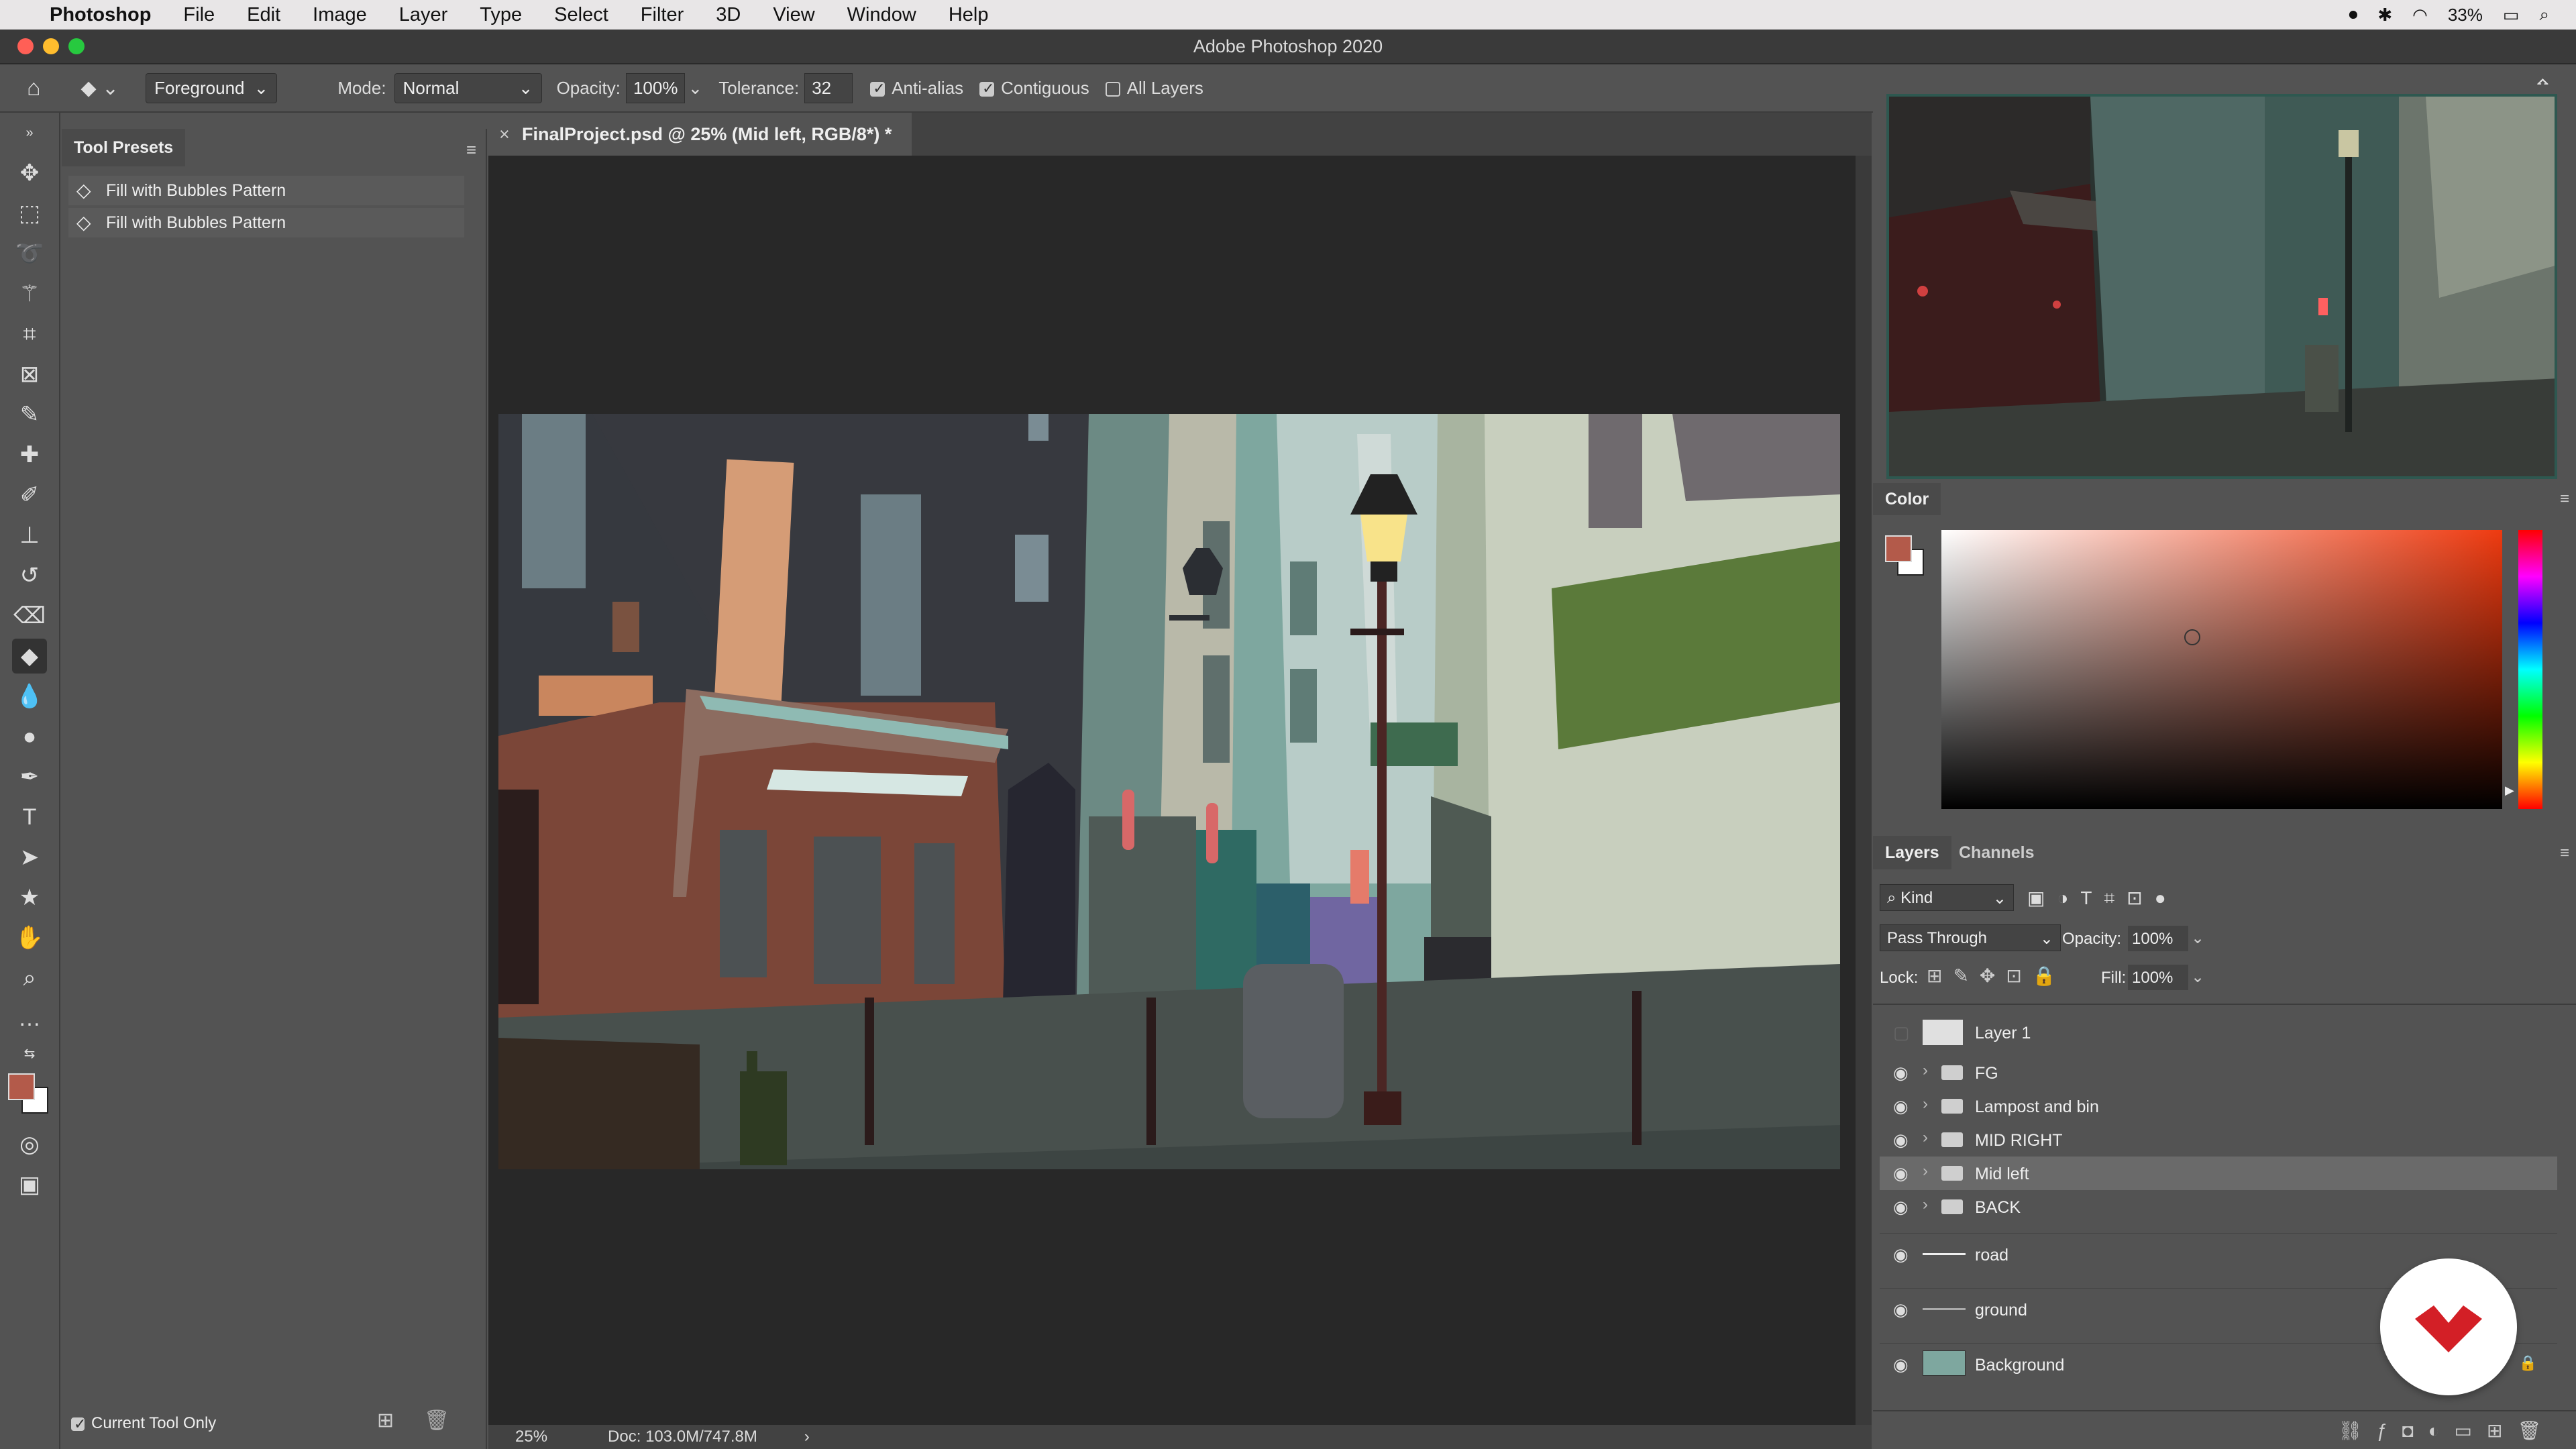 Image resolution: width=2576 pixels, height=1449 pixels. Describe the element at coordinates (2465, 15) in the screenshot. I see `battery-percent: 33%` at that location.